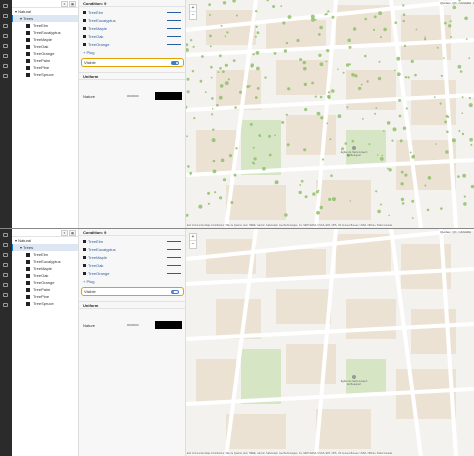 The image size is (474, 456). I want to click on tree-toolbar: ≡ ▦, so click(45, 4).